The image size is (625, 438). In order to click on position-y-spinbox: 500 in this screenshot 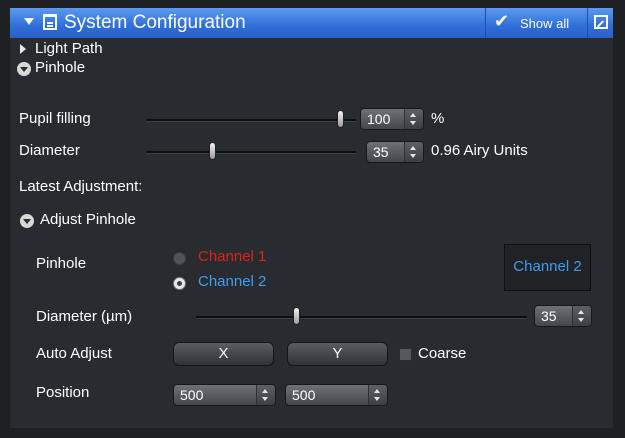, I will do `click(336, 395)`.